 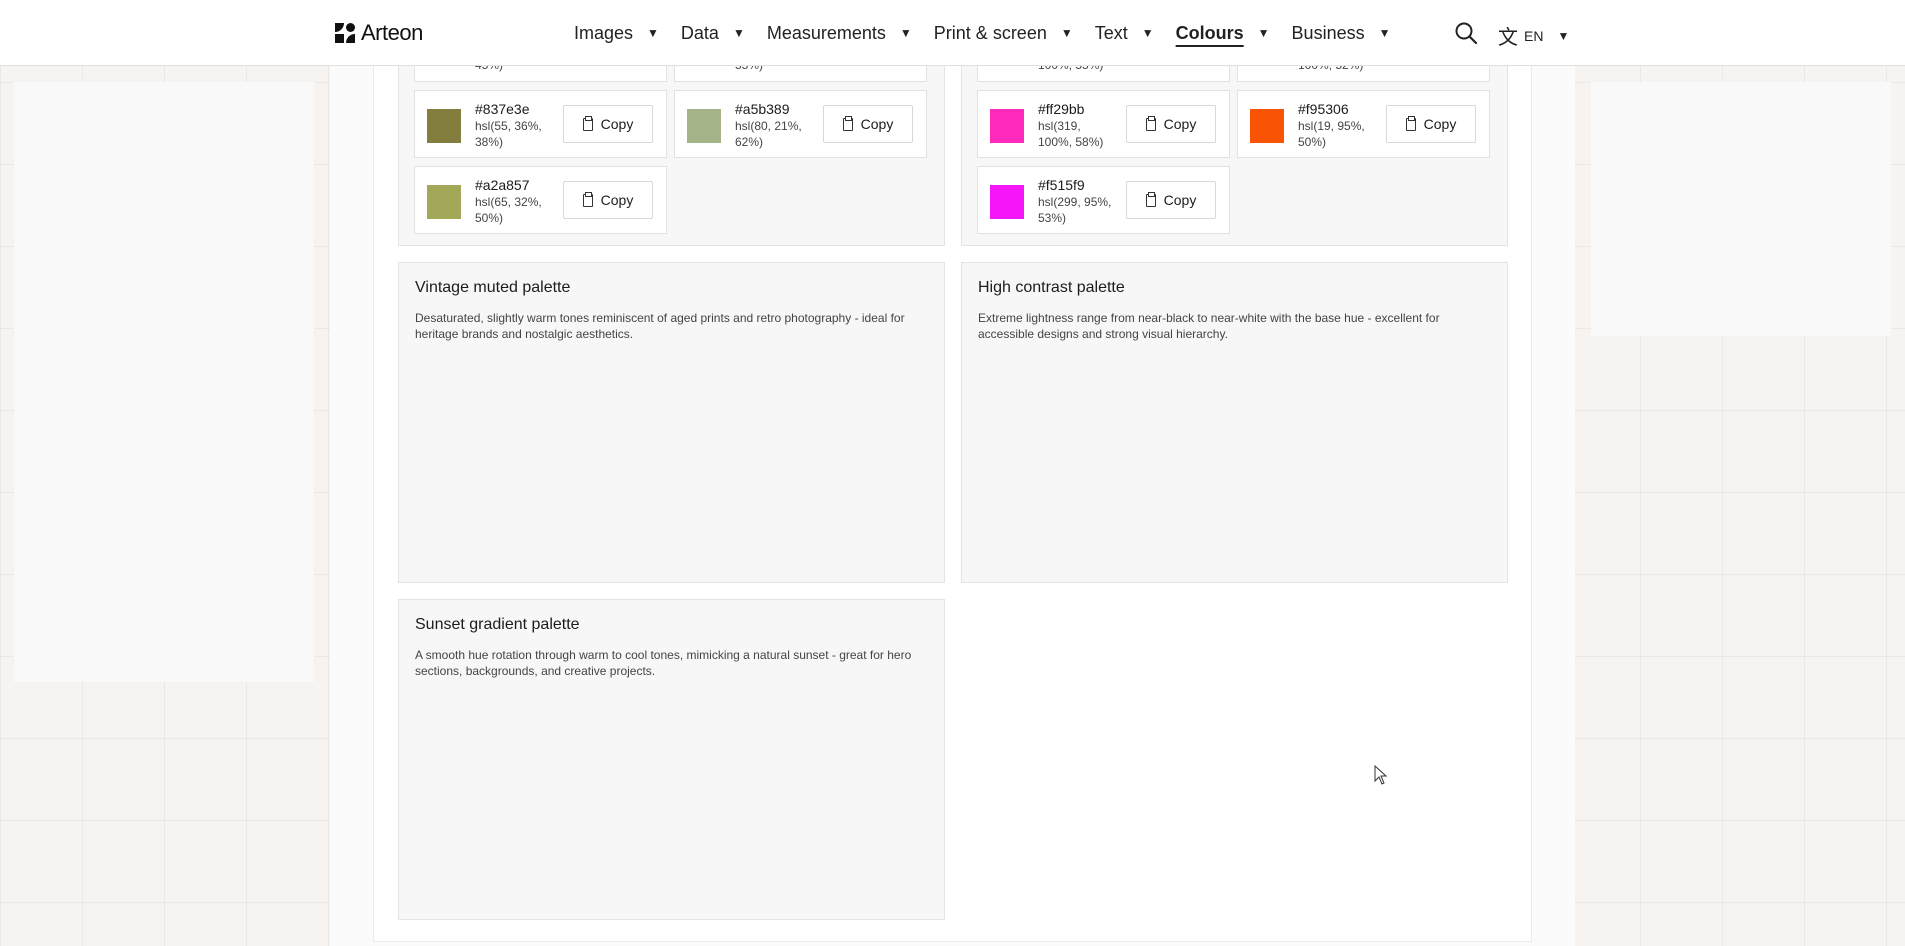 I want to click on hex-value: #ff29bb, so click(x=1061, y=109).